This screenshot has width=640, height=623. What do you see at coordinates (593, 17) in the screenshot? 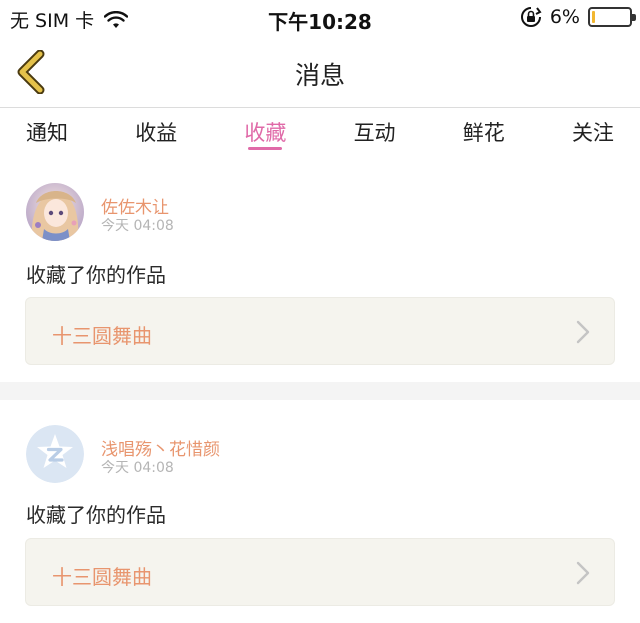
I see `battery-level` at bounding box center [593, 17].